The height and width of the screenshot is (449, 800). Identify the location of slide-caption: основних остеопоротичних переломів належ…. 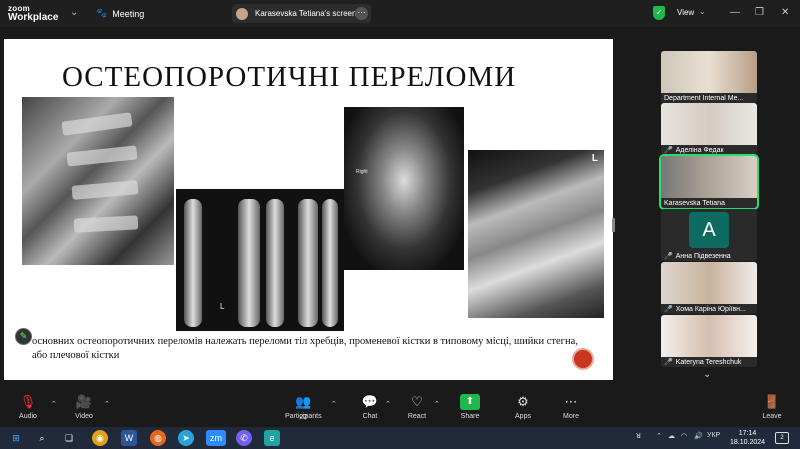
(305, 348).